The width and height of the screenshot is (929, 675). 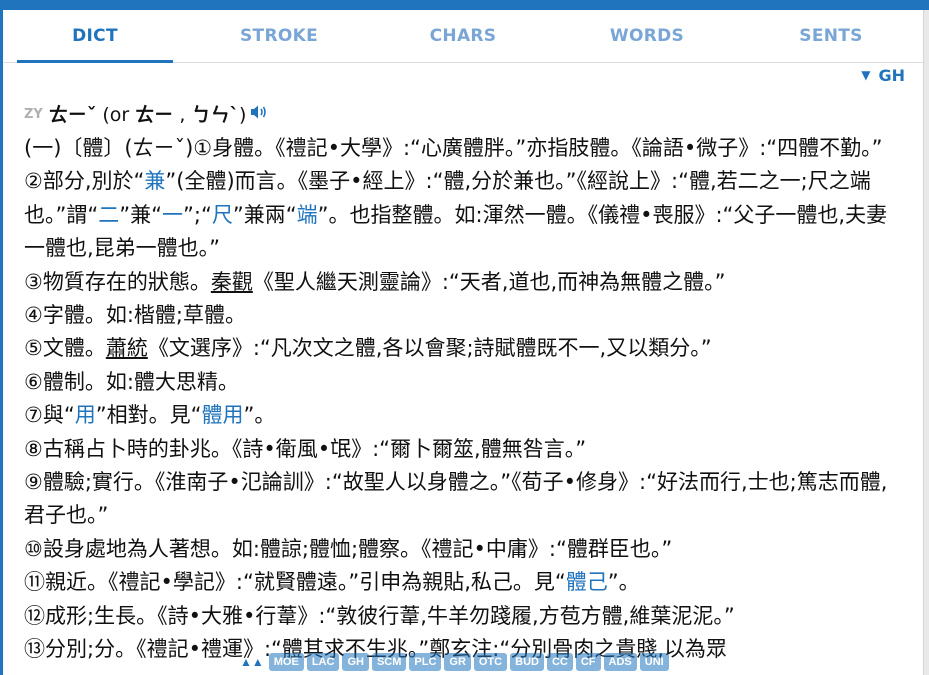 I want to click on zhuyin-alt-2: ㄅㄣˋ, so click(x=215, y=115).